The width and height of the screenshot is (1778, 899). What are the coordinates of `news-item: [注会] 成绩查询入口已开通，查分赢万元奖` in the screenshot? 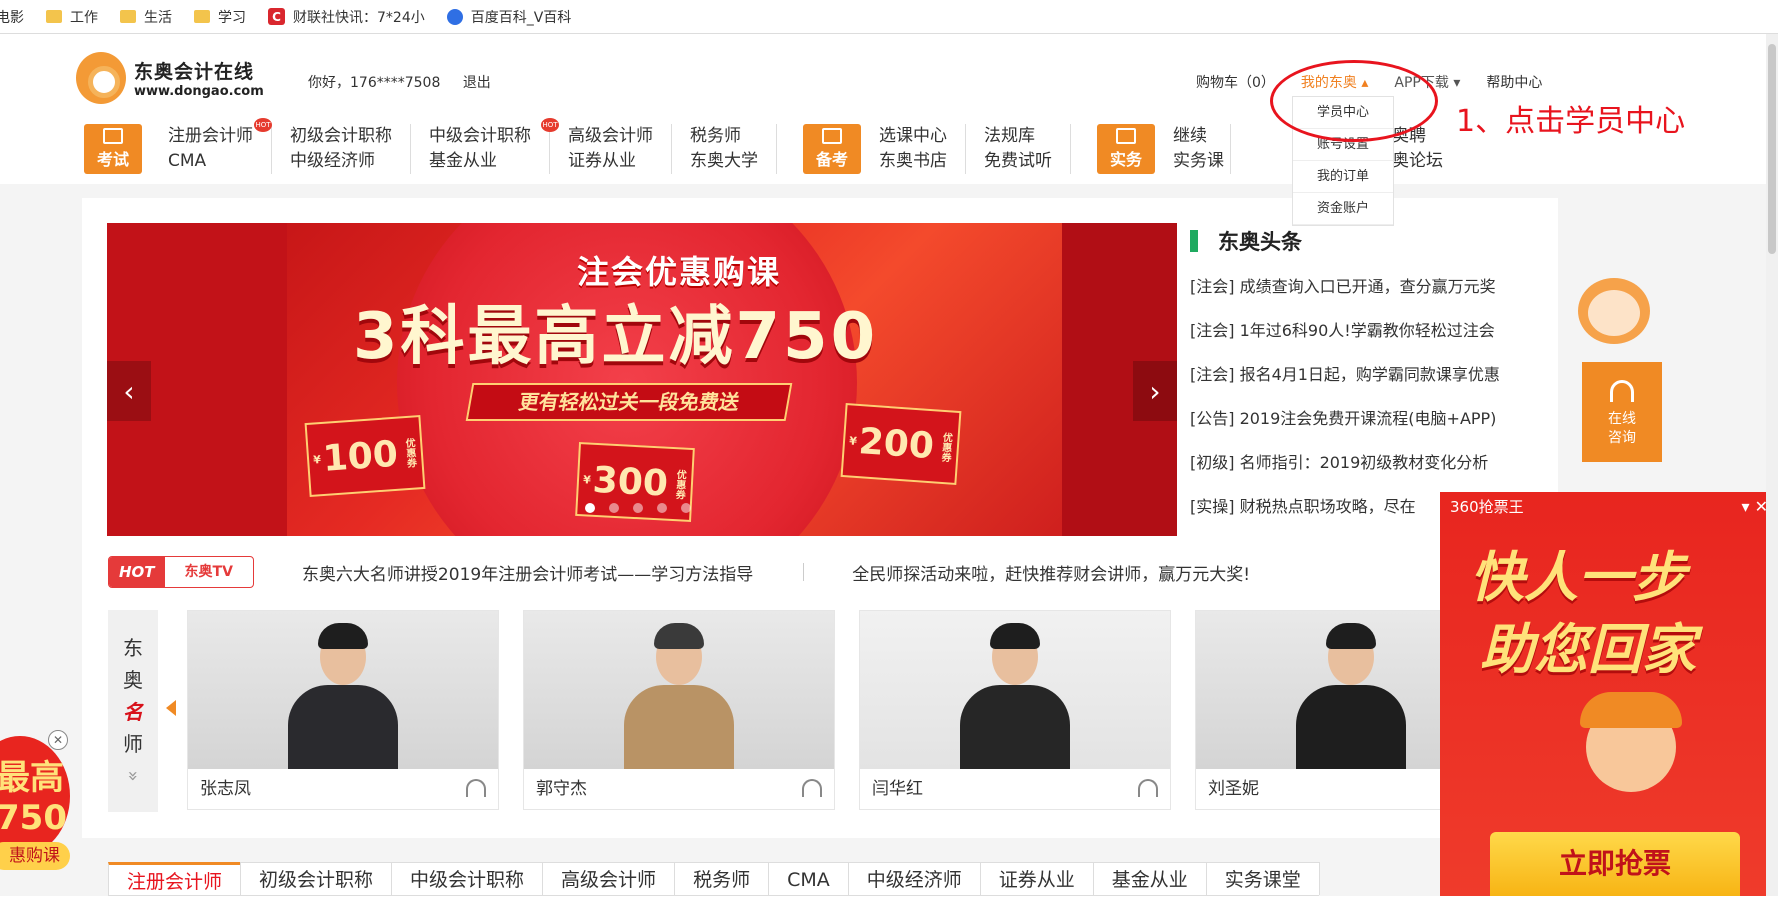 It's located at (1365, 292).